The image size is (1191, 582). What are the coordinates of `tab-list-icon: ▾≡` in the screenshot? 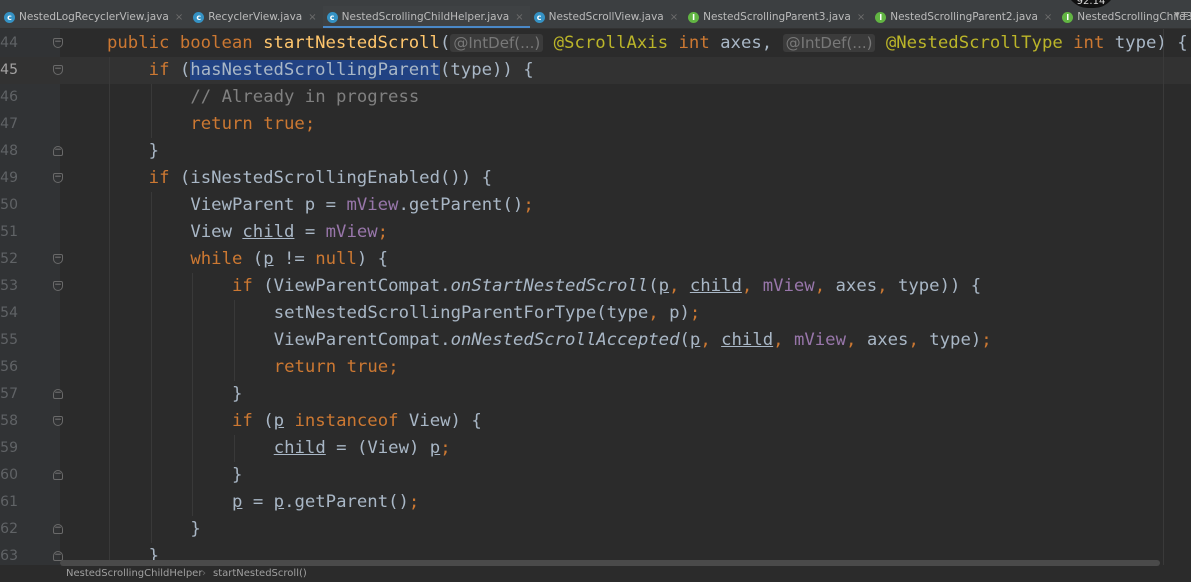 It's located at (1181, 14).